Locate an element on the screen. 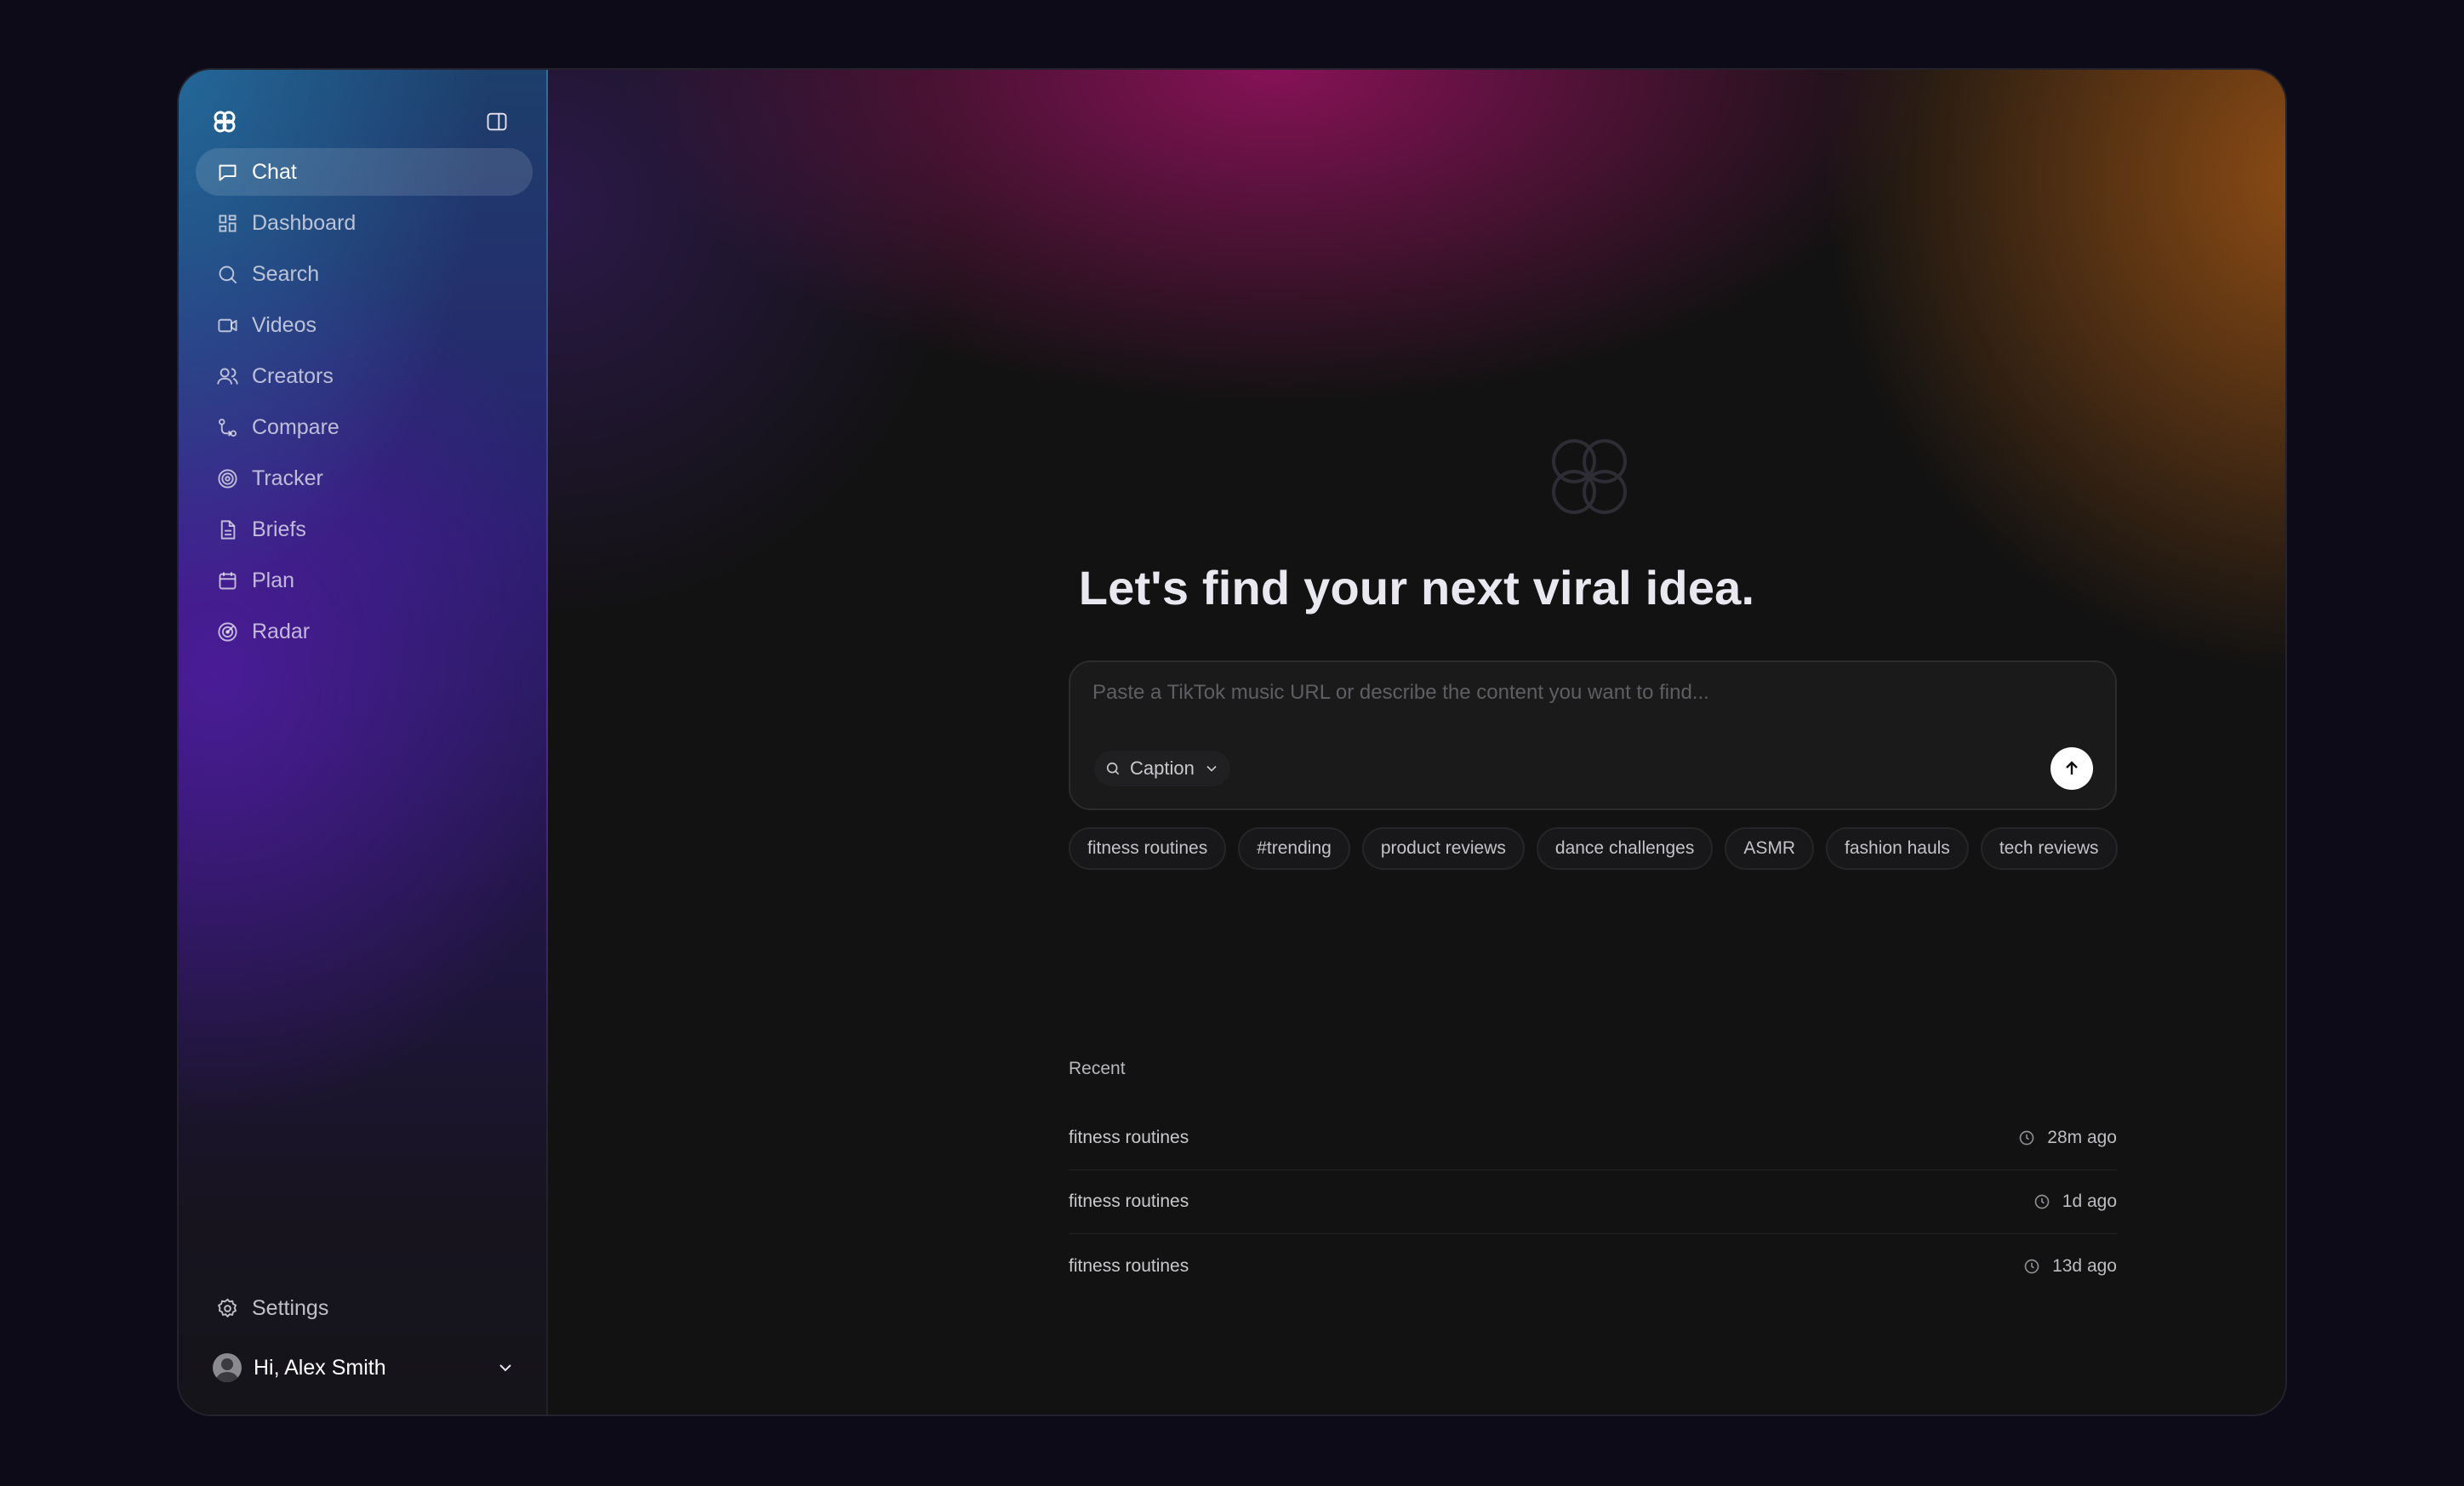 The image size is (2464, 1486). arrow-up-icon is located at coordinates (2072, 767).